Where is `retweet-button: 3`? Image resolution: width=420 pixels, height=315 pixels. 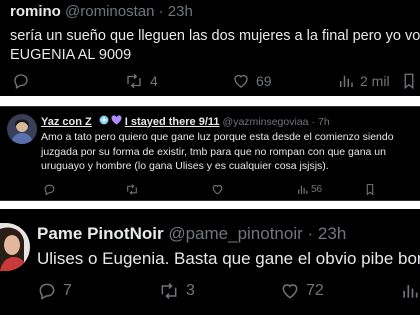 retweet-button: 3 is located at coordinates (176, 291).